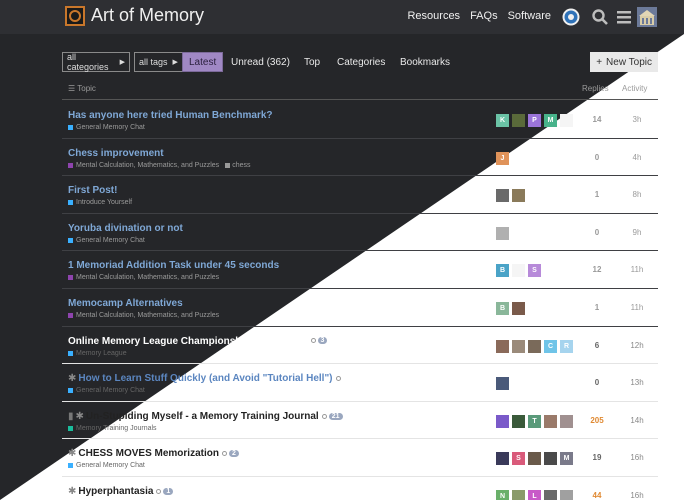 Image resolution: width=684 pixels, height=500 pixels. I want to click on activity-time: 16h, so click(637, 457).